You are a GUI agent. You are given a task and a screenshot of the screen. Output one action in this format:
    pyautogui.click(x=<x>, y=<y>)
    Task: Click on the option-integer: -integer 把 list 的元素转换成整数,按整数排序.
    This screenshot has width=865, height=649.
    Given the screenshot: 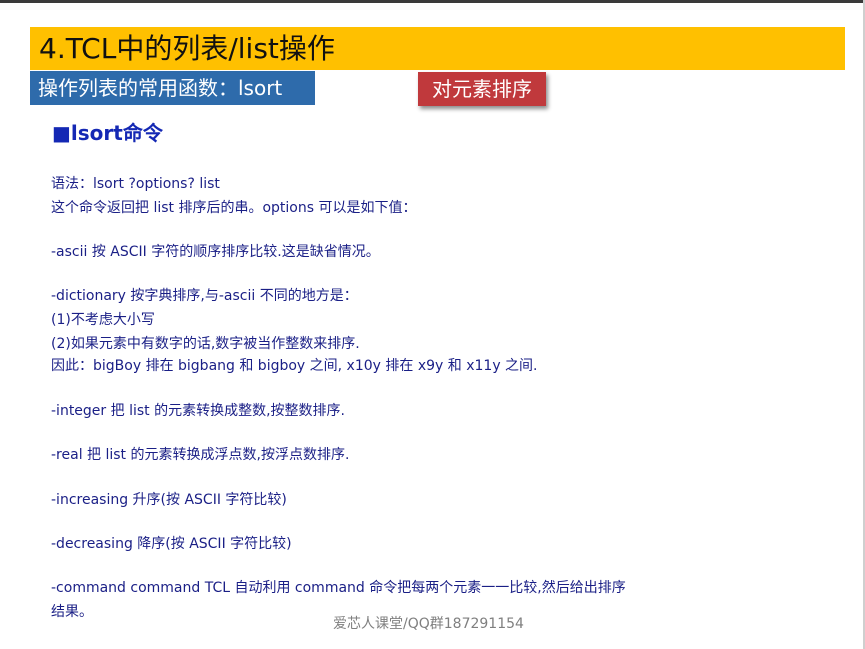 What is the action you would take?
    pyautogui.click(x=198, y=411)
    